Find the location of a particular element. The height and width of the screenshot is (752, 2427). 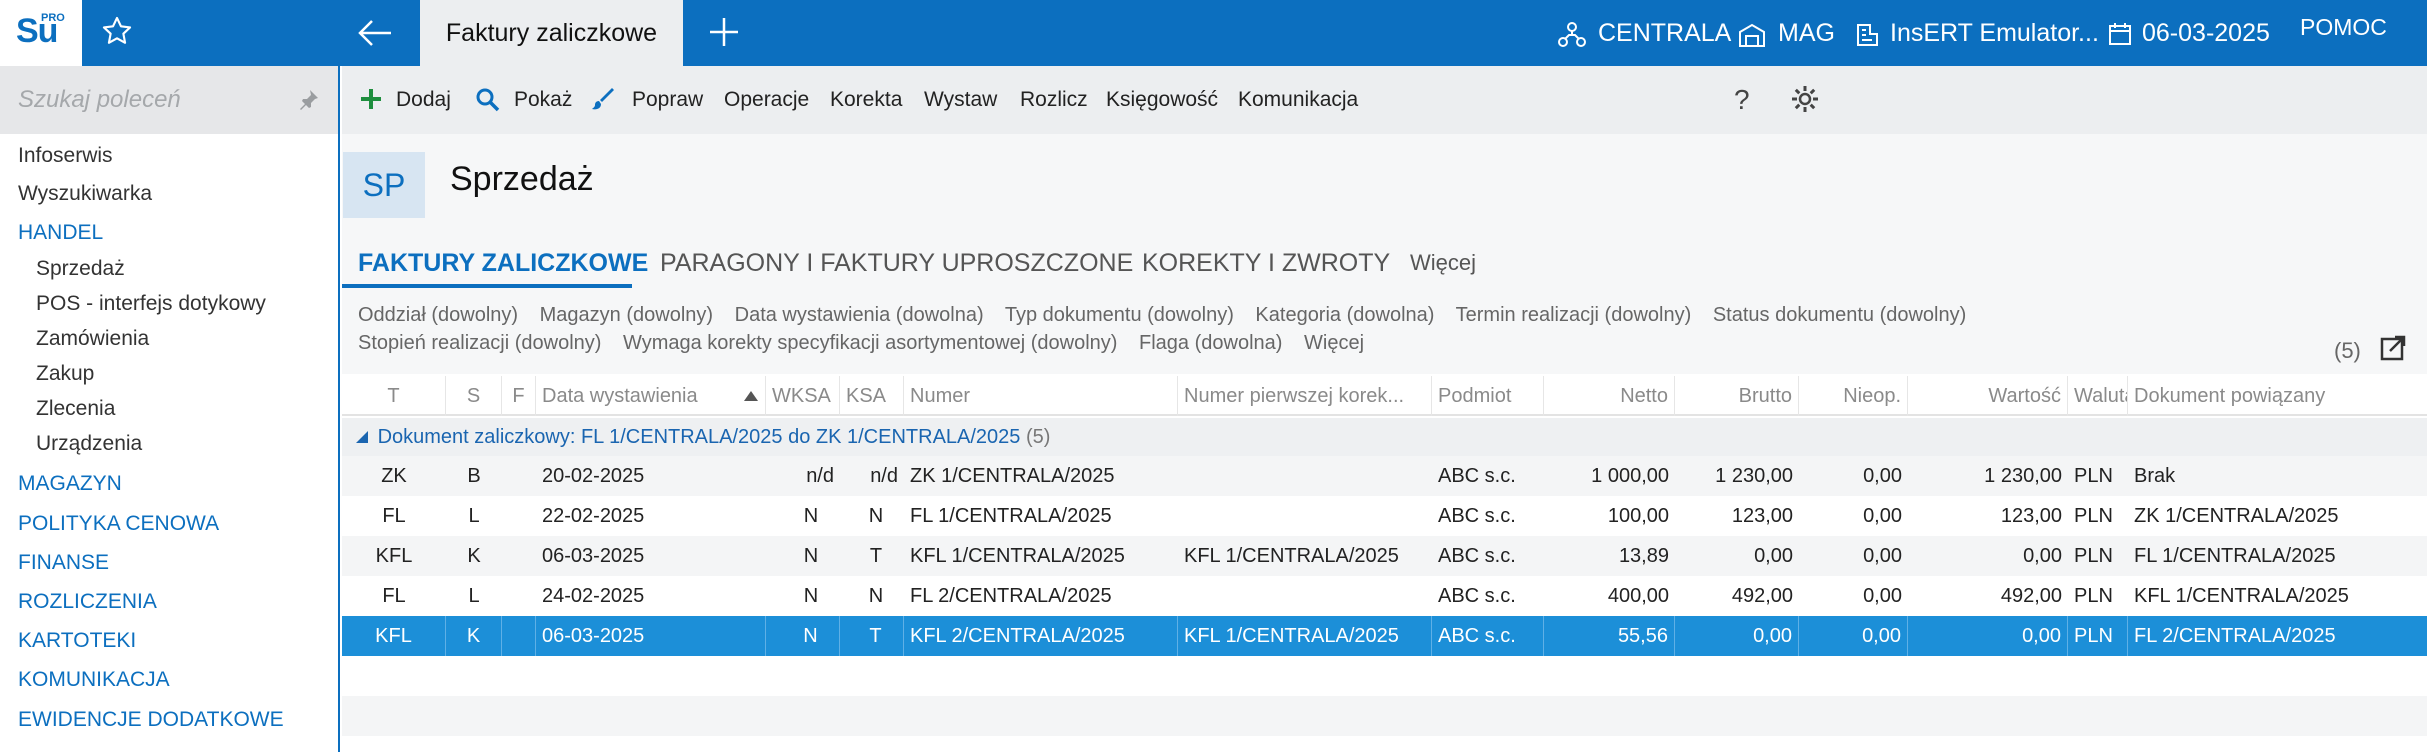

cell-value: 0,00 is located at coordinates (1988, 636).